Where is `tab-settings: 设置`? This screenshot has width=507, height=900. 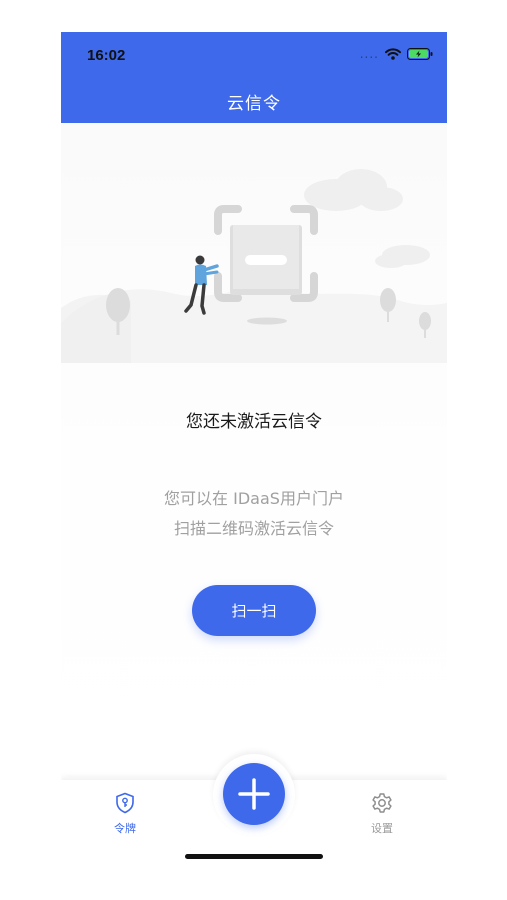
tab-settings: 设置 is located at coordinates (382, 814).